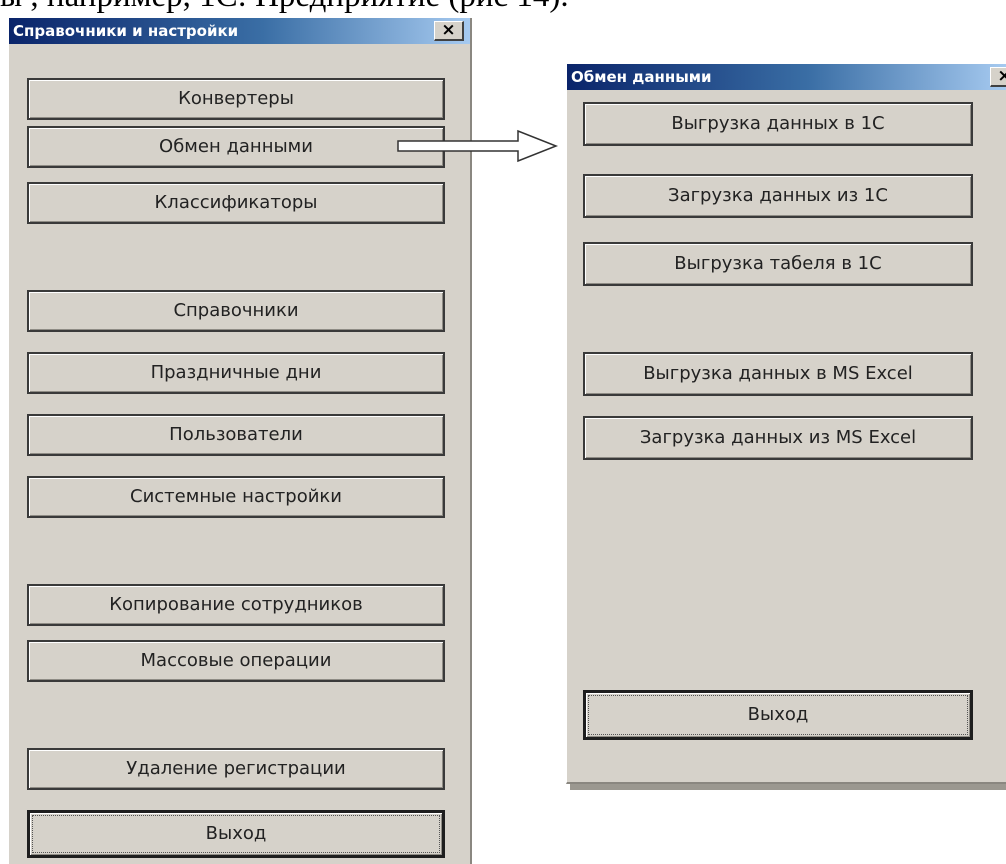  Describe the element at coordinates (236, 147) in the screenshot. I see `data-exchange-button: Обмен данными` at that location.